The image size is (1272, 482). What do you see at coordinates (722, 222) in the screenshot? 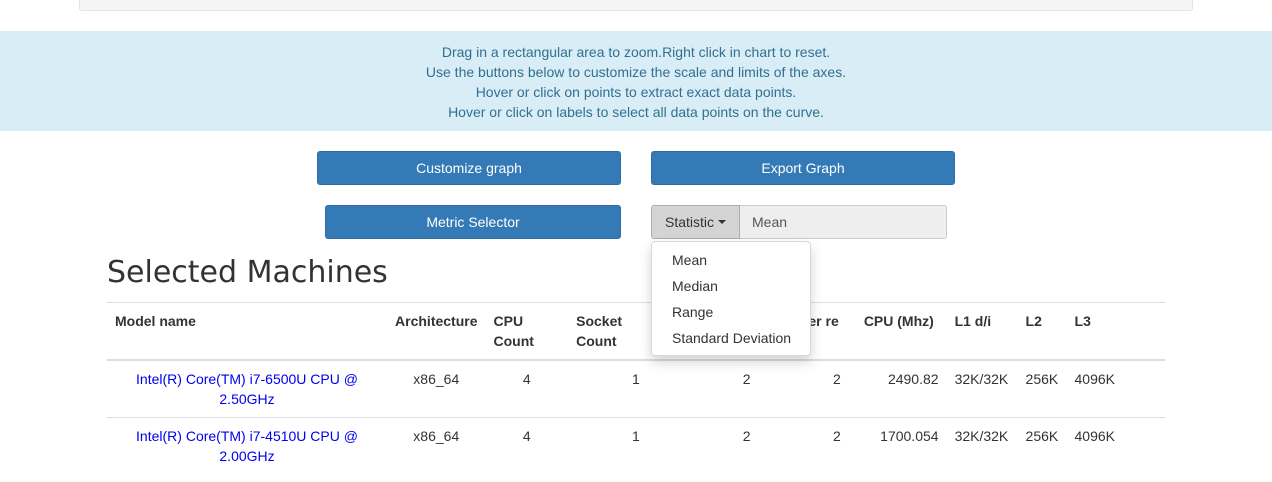
I see `caret-down-icon` at bounding box center [722, 222].